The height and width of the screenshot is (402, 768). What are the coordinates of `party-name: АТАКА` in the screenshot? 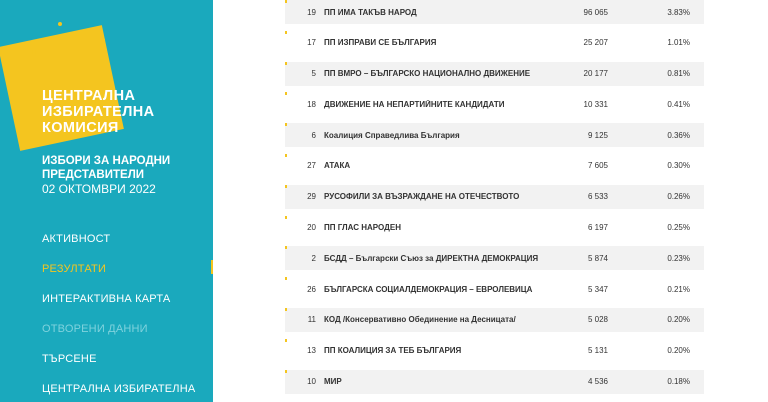 It's located at (337, 166).